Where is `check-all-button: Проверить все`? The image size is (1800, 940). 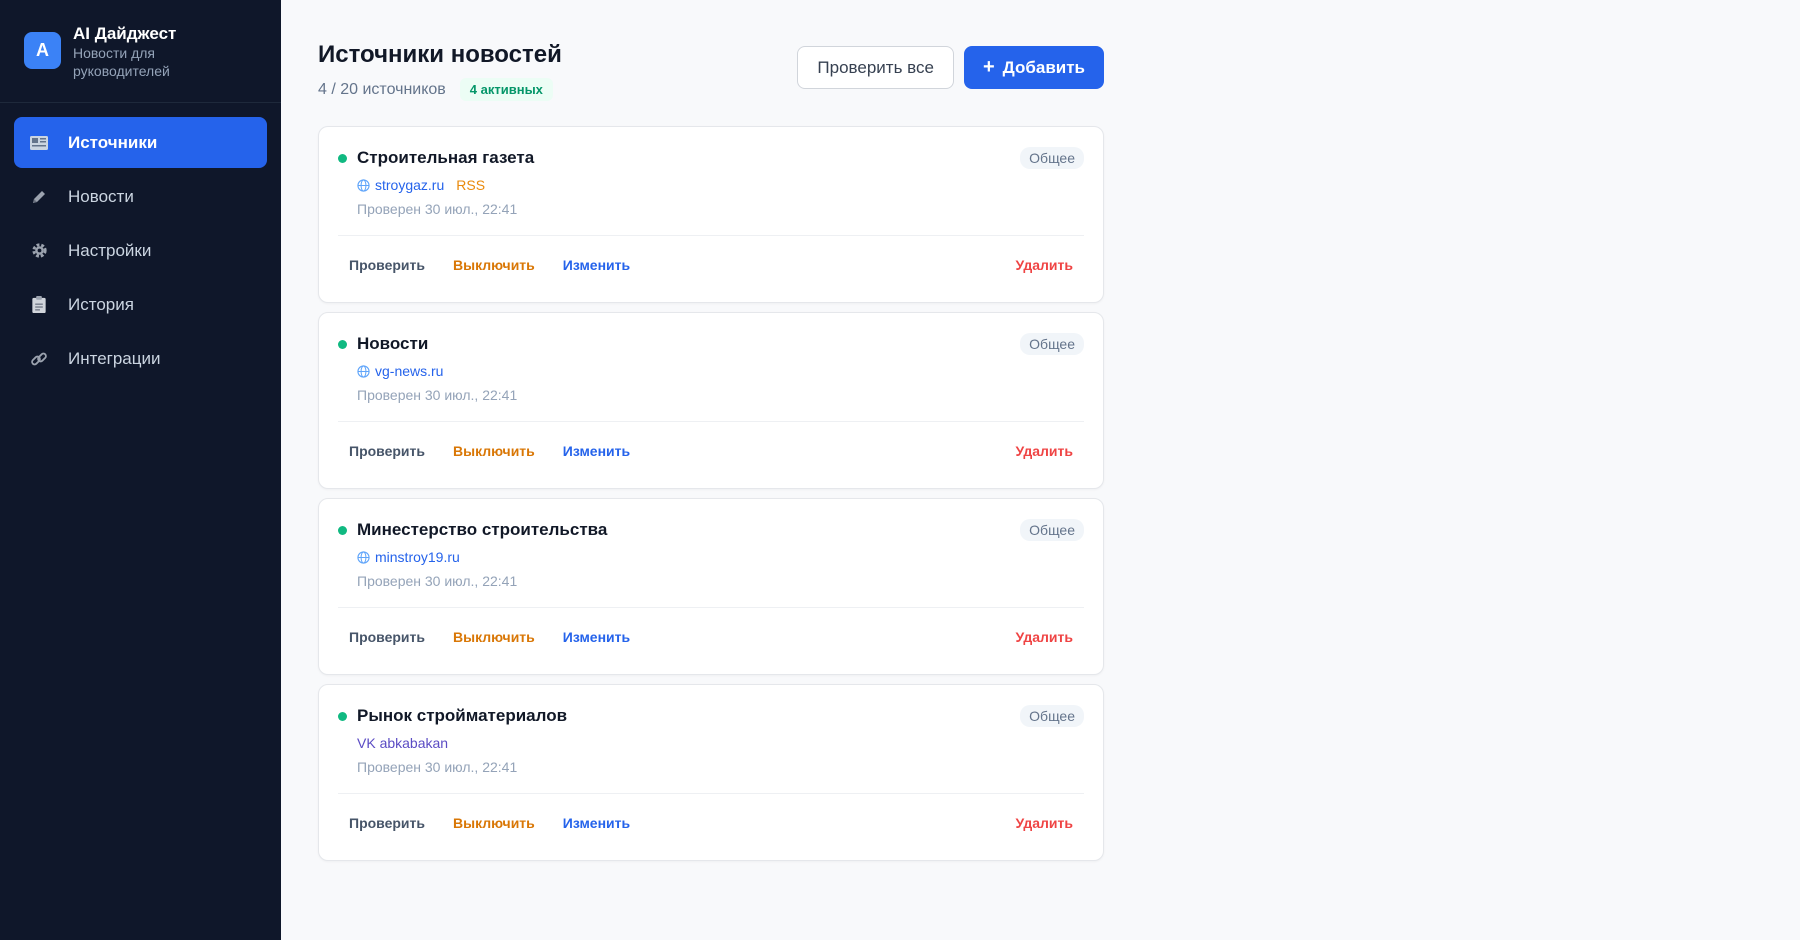
check-all-button: Проверить все is located at coordinates (875, 67).